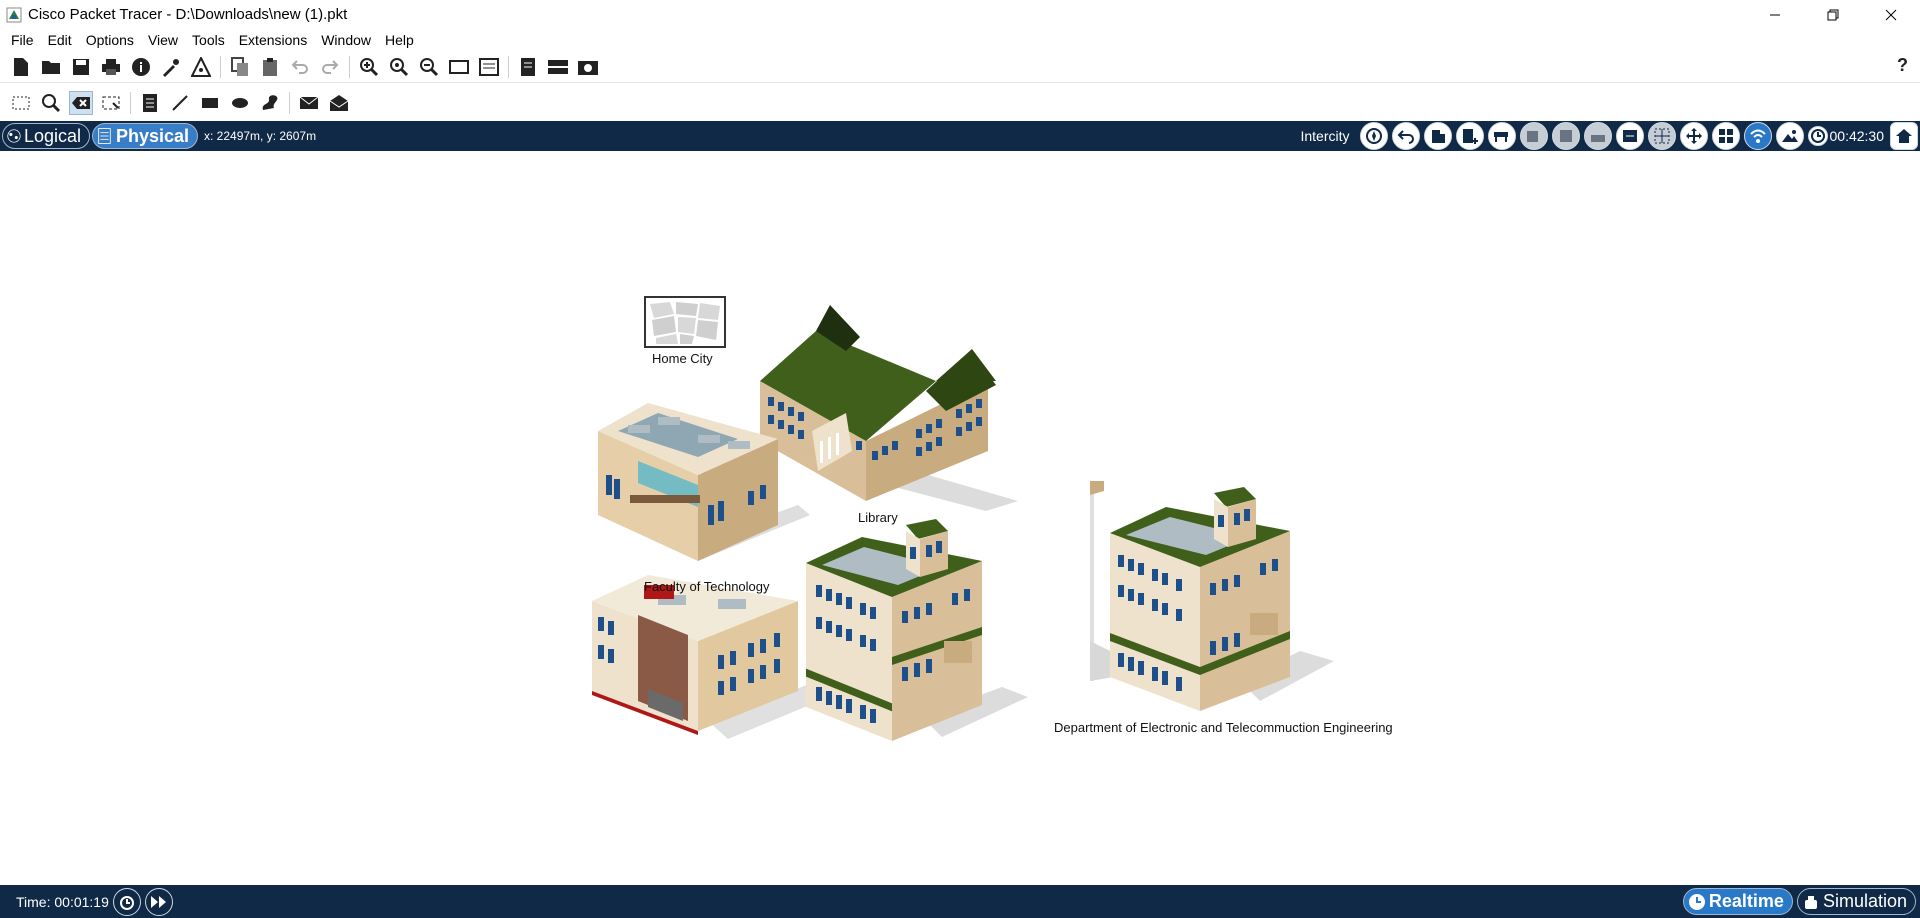 The height and width of the screenshot is (918, 1920). What do you see at coordinates (21, 103) in the screenshot?
I see `select-button` at bounding box center [21, 103].